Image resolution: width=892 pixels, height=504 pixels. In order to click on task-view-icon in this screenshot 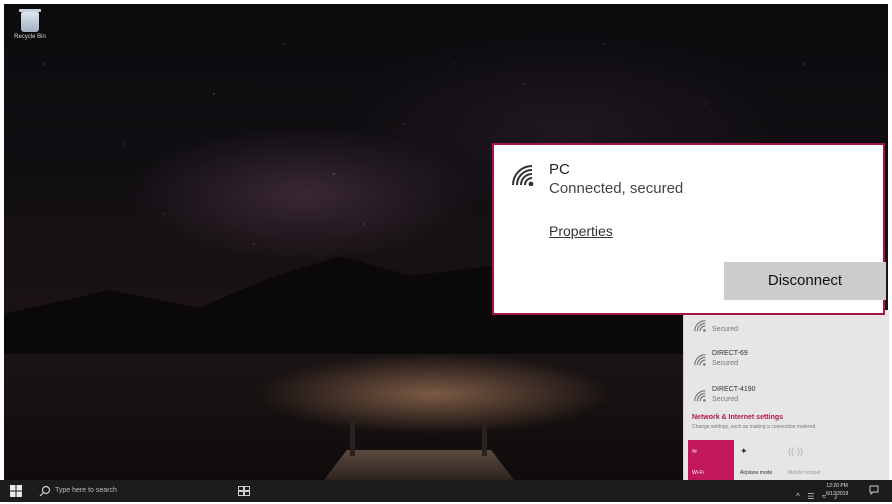, I will do `click(244, 491)`.